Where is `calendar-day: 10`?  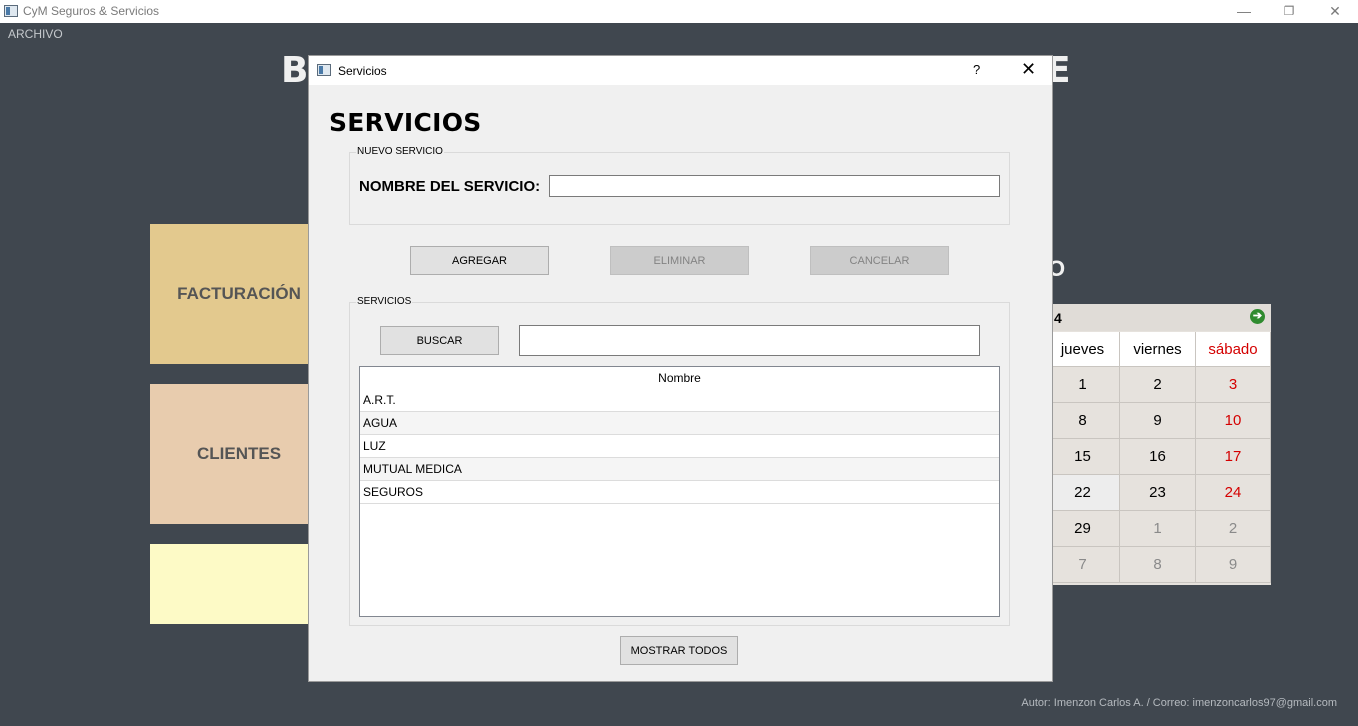
calendar-day: 10 is located at coordinates (1233, 421).